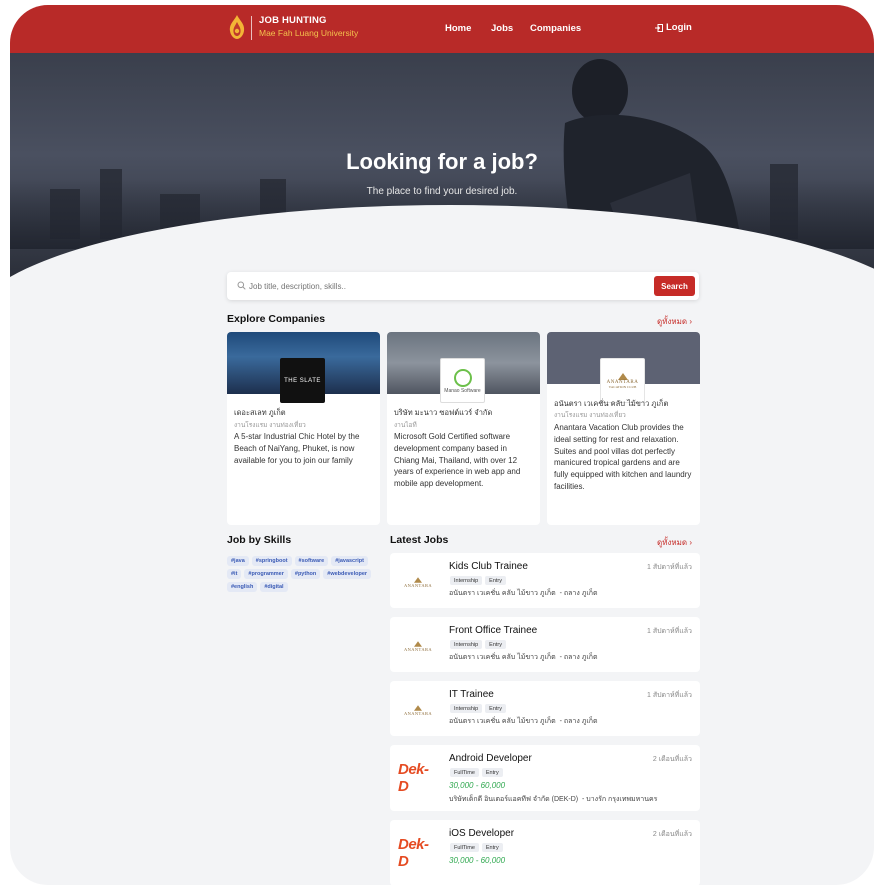 This screenshot has height=885, width=874. Describe the element at coordinates (442, 161) in the screenshot. I see `hero-title: Looking for a job?` at that location.